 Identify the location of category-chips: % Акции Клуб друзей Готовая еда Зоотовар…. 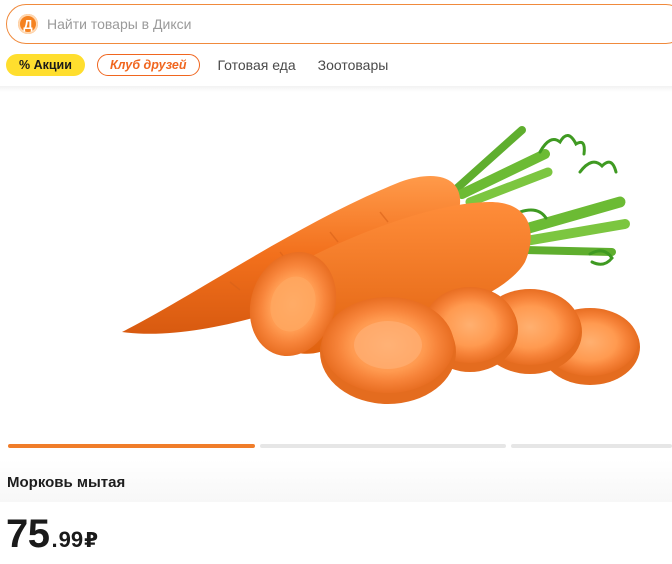
(197, 65).